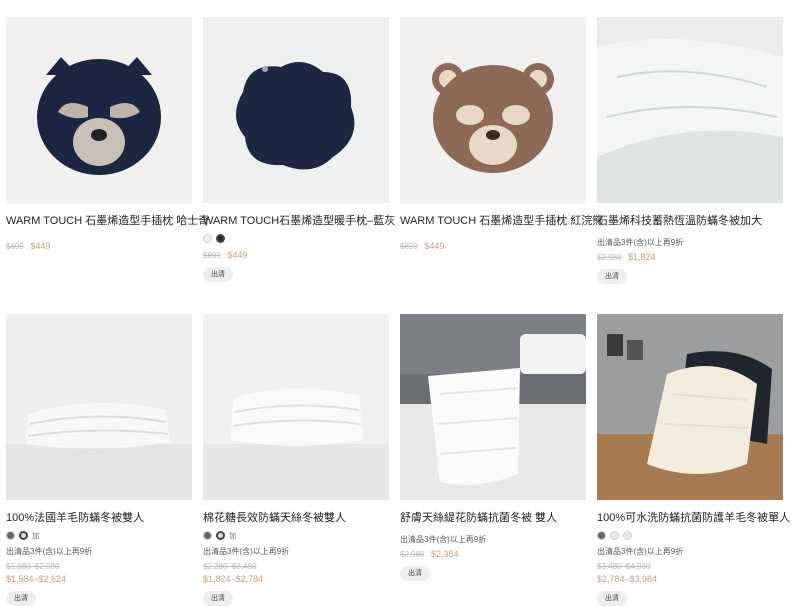 This screenshot has width=800, height=607. I want to click on swatch-navy, so click(220, 238).